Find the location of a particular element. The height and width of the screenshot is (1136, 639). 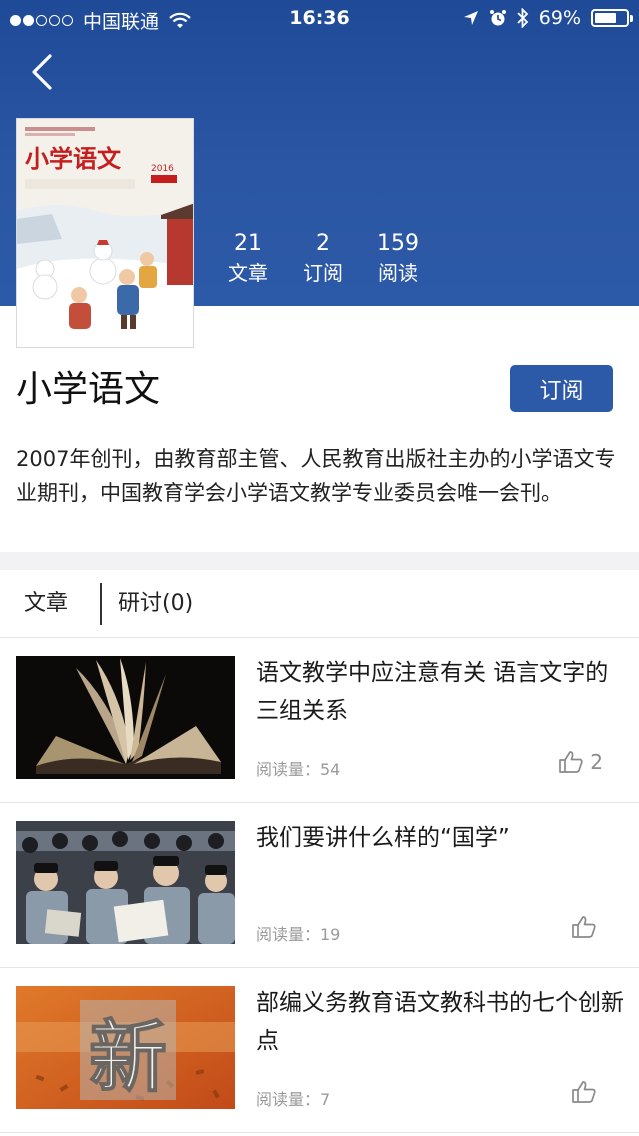

tab-separator is located at coordinates (101, 604).